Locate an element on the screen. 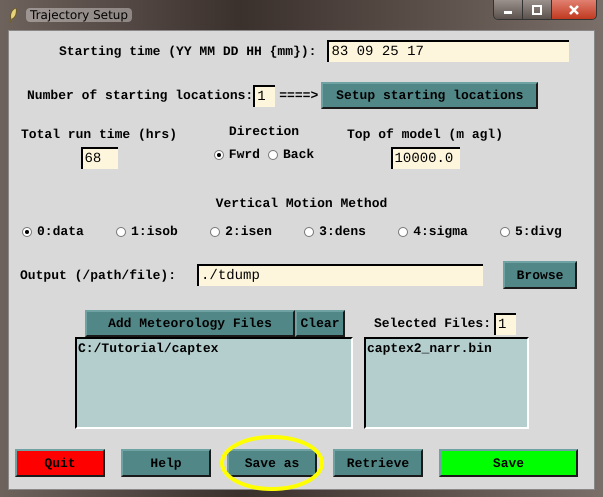 The height and width of the screenshot is (497, 603). vertical-motion-radio: 2:isen is located at coordinates (257, 231).